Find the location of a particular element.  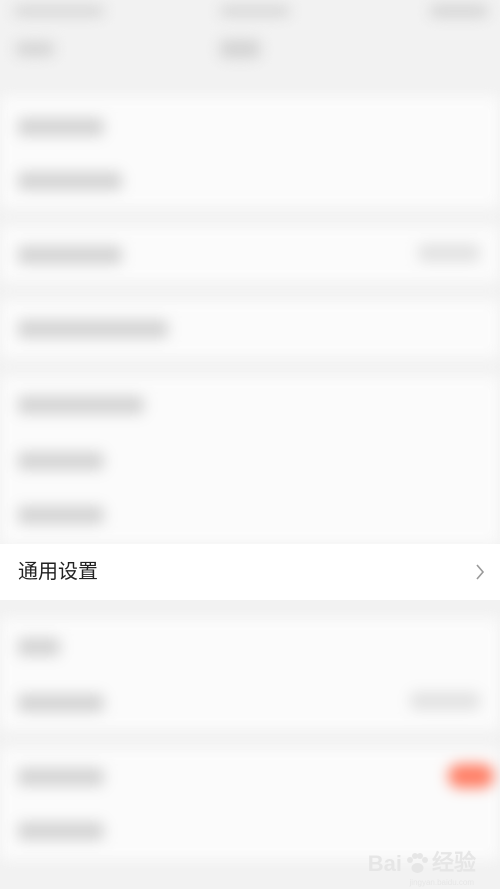

toggle-switch is located at coordinates (471, 776).